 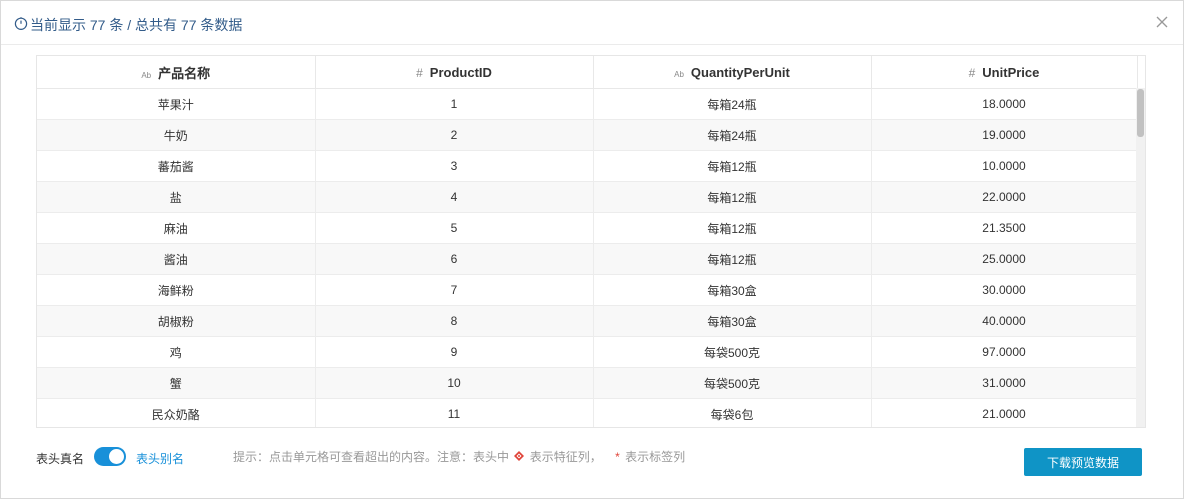 I want to click on header-name-toggle, so click(x=110, y=456).